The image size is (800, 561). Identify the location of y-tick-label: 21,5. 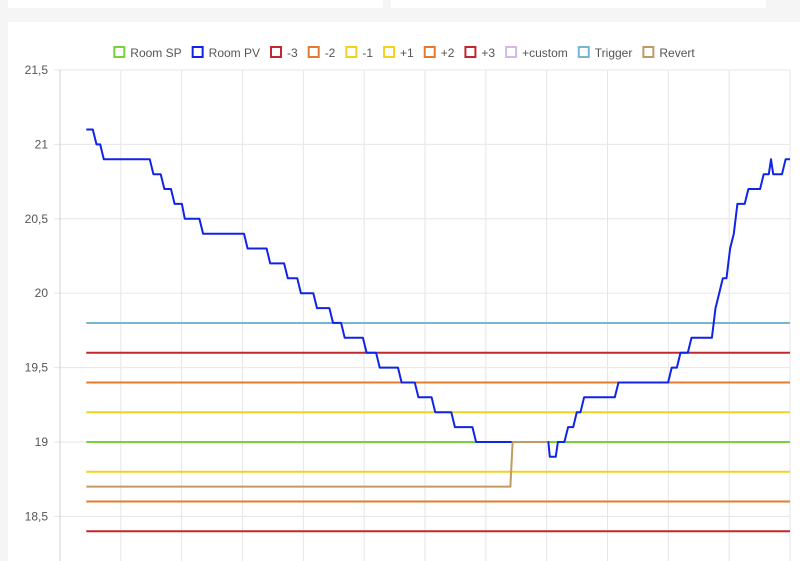
(37, 70).